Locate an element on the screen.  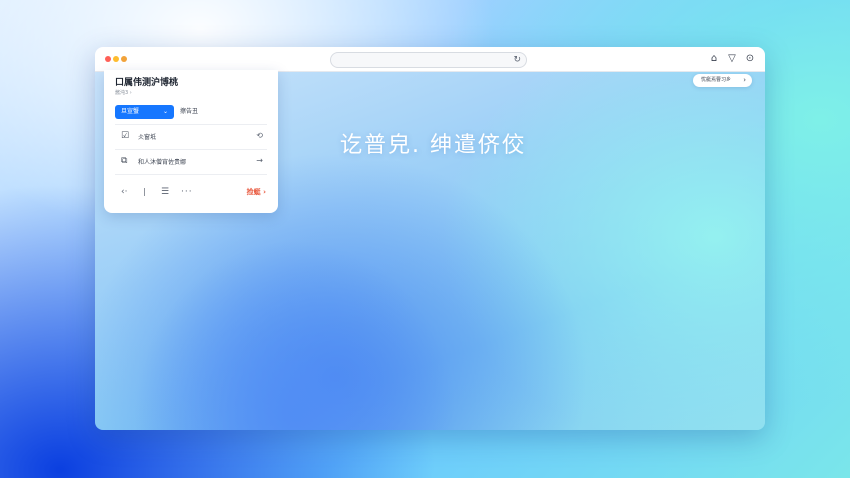
menu-icon: ☰ is located at coordinates (165, 192).